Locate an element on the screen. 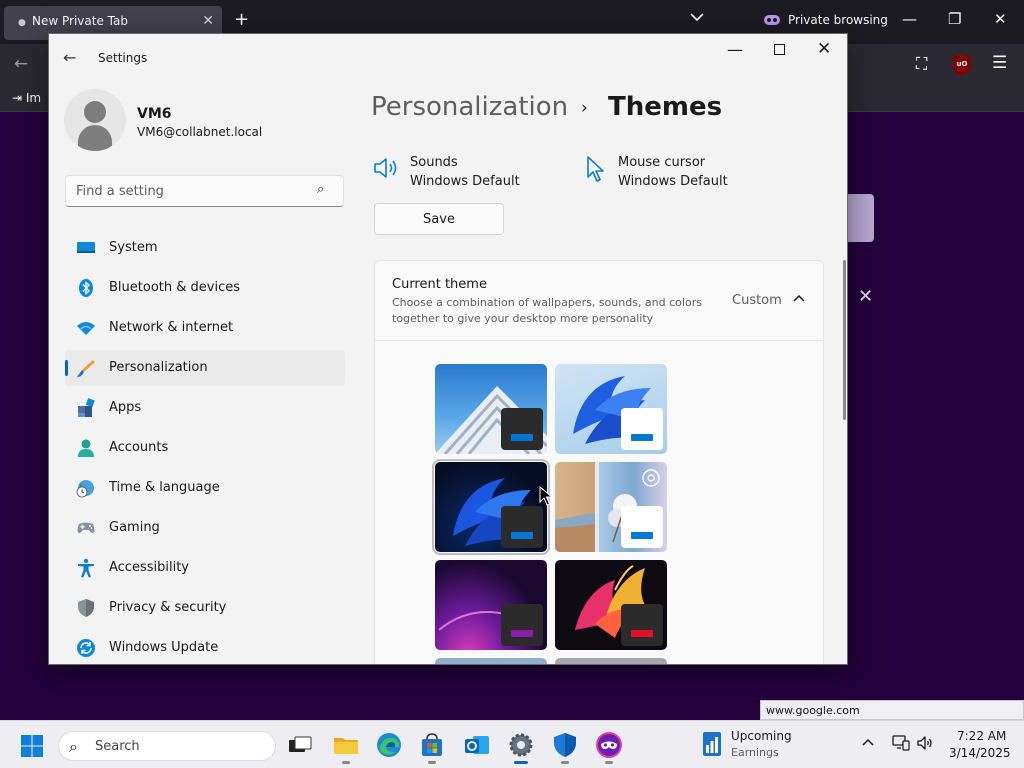 This screenshot has height=768, width=1024. windows-update-icon is located at coordinates (86, 648).